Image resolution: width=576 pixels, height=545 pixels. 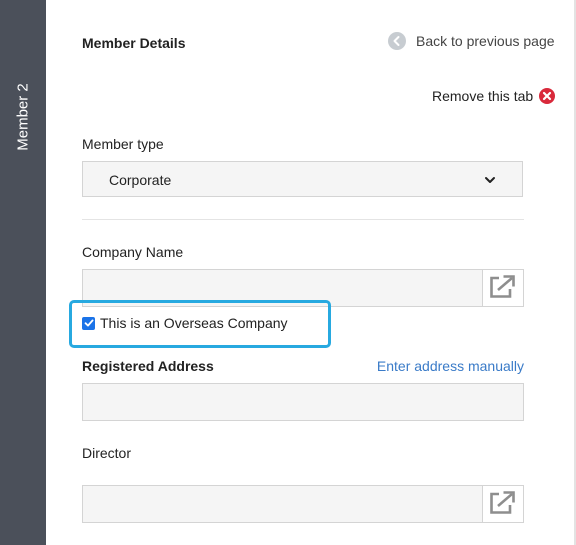 What do you see at coordinates (23, 272) in the screenshot?
I see `member-side-tab: Member 2` at bounding box center [23, 272].